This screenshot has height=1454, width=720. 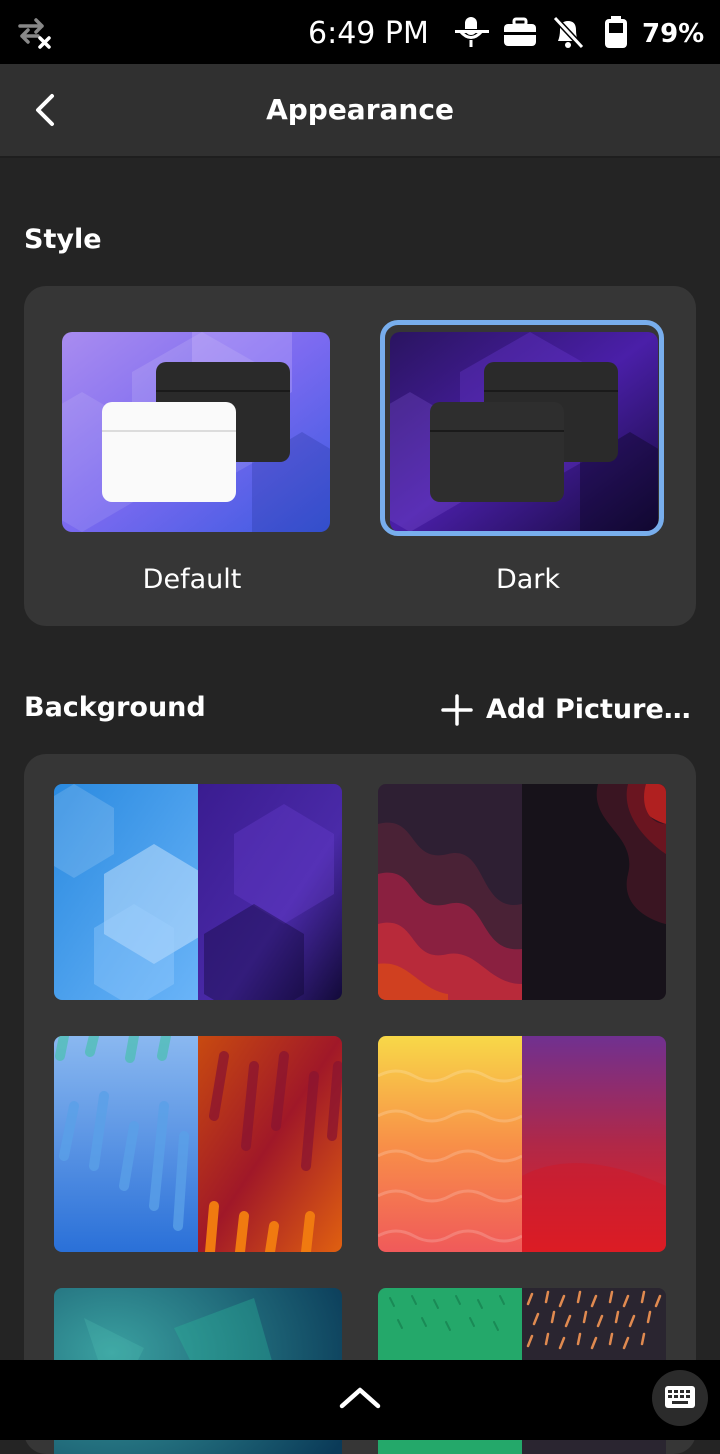 I want to click on keyboard-icon, so click(x=680, y=1397).